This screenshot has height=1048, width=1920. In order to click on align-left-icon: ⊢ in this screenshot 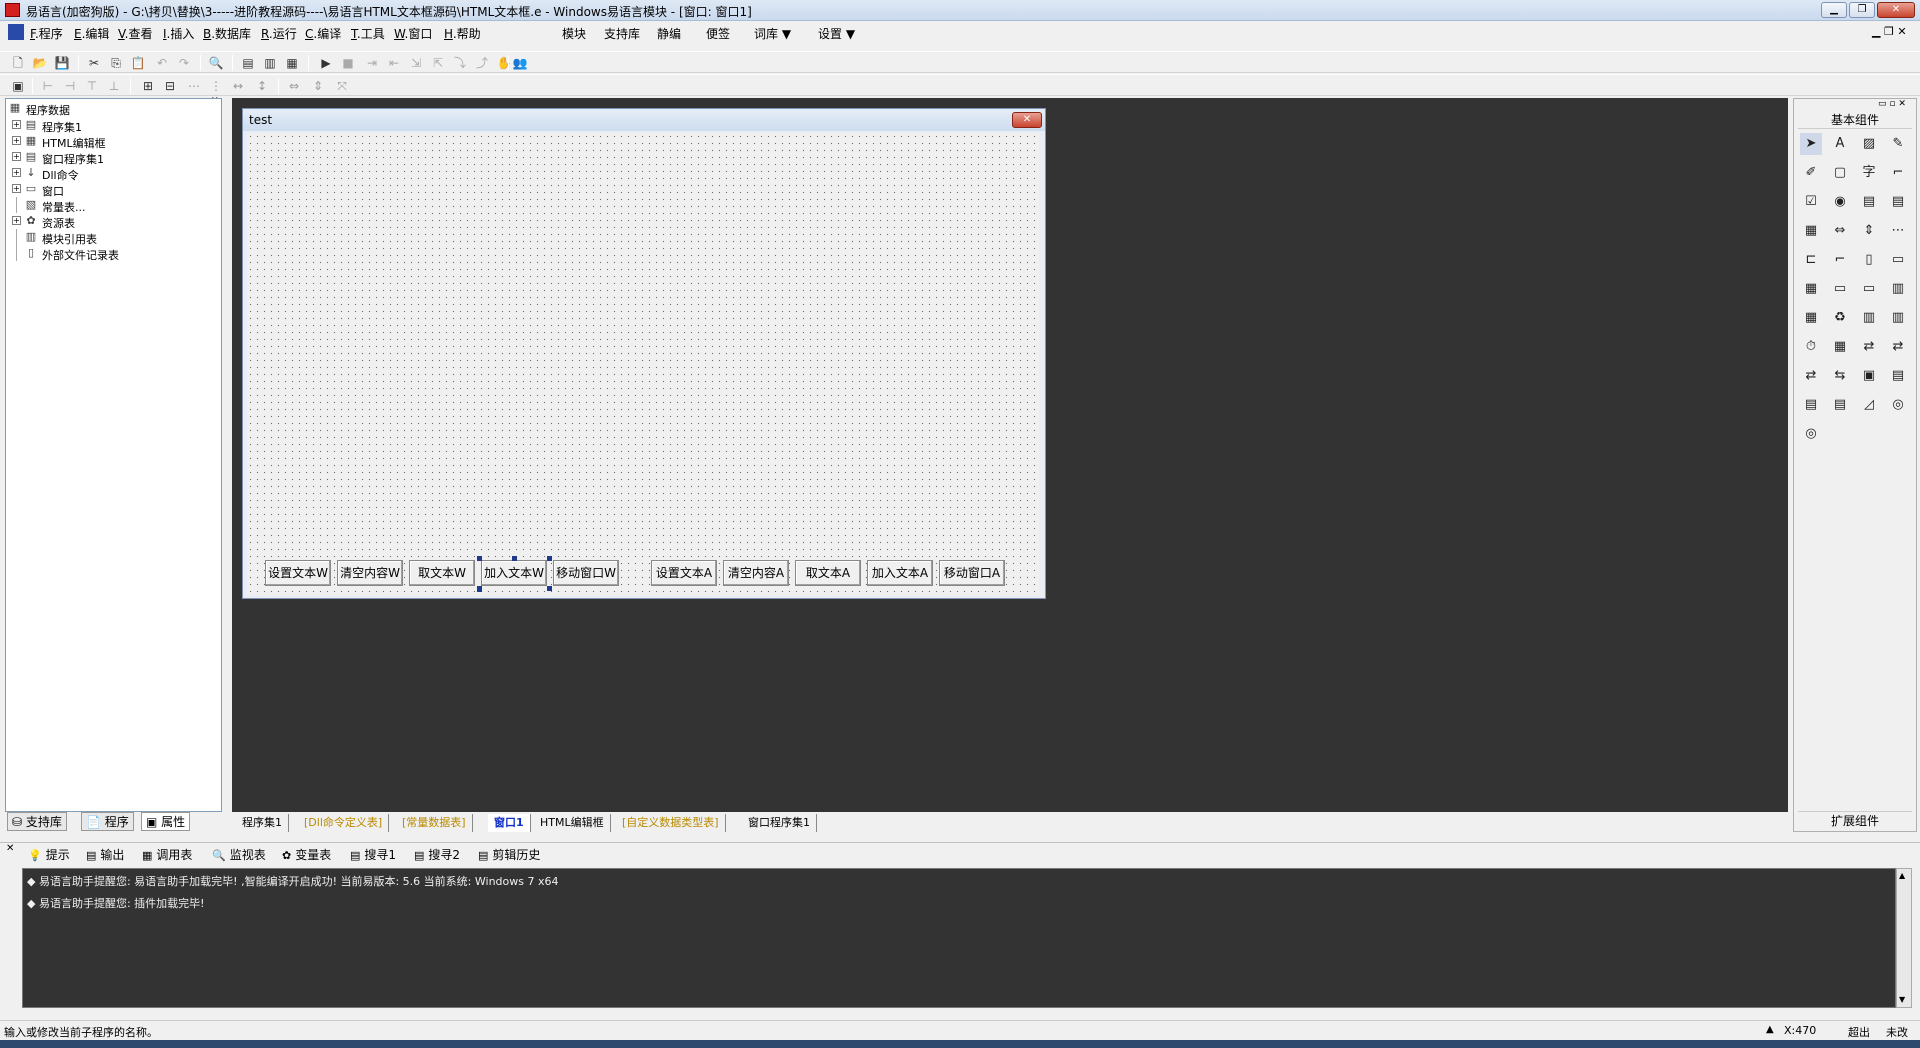, I will do `click(48, 86)`.